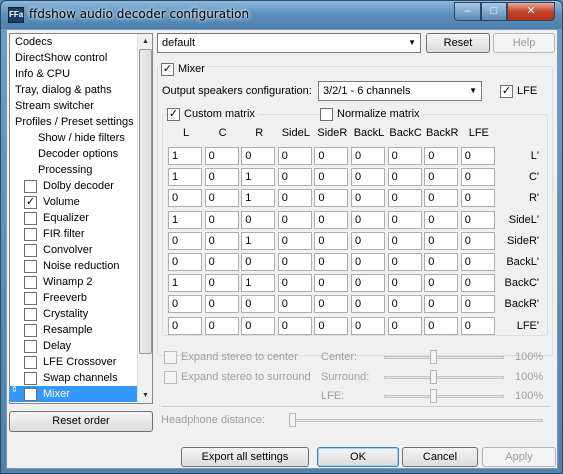  What do you see at coordinates (73, 90) in the screenshot?
I see `tree-item: Tray, dialog & paths` at bounding box center [73, 90].